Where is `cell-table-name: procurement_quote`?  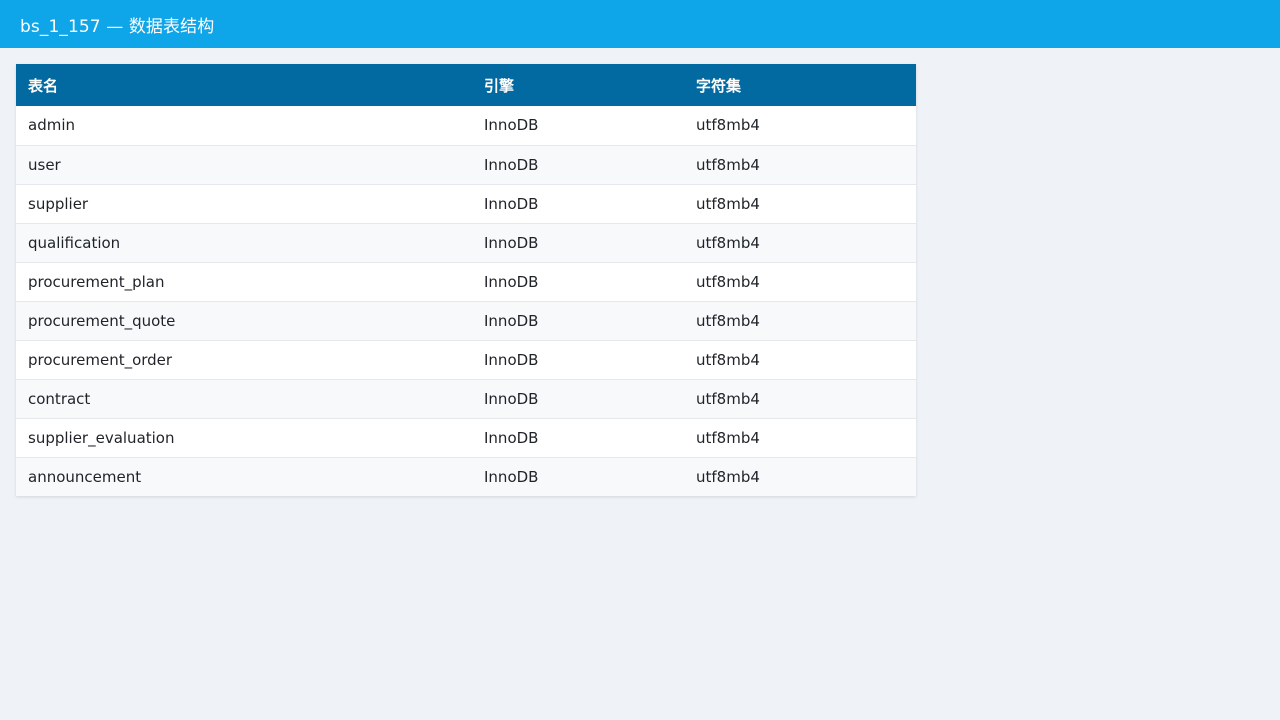
cell-table-name: procurement_quote is located at coordinates (102, 320).